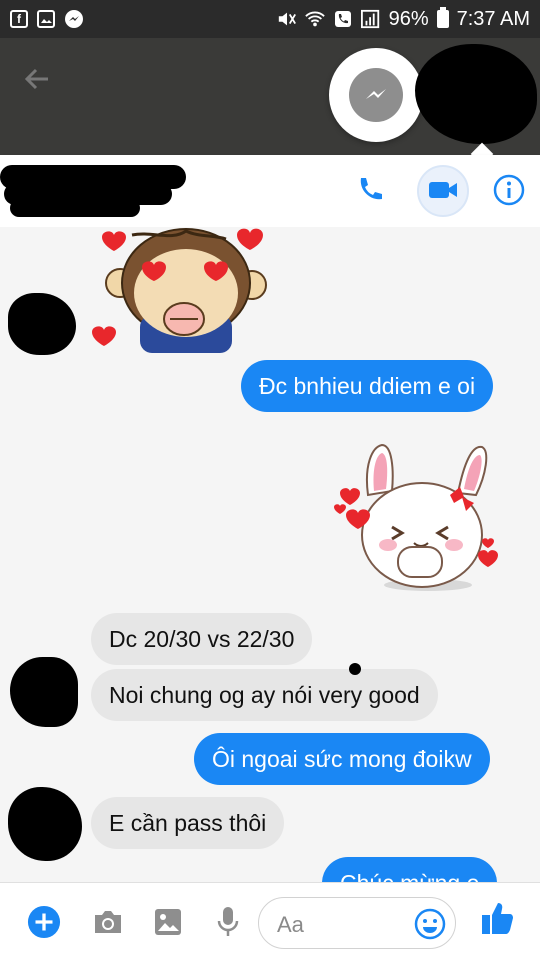  Describe the element at coordinates (442, 17) in the screenshot. I see `battery-icon` at that location.